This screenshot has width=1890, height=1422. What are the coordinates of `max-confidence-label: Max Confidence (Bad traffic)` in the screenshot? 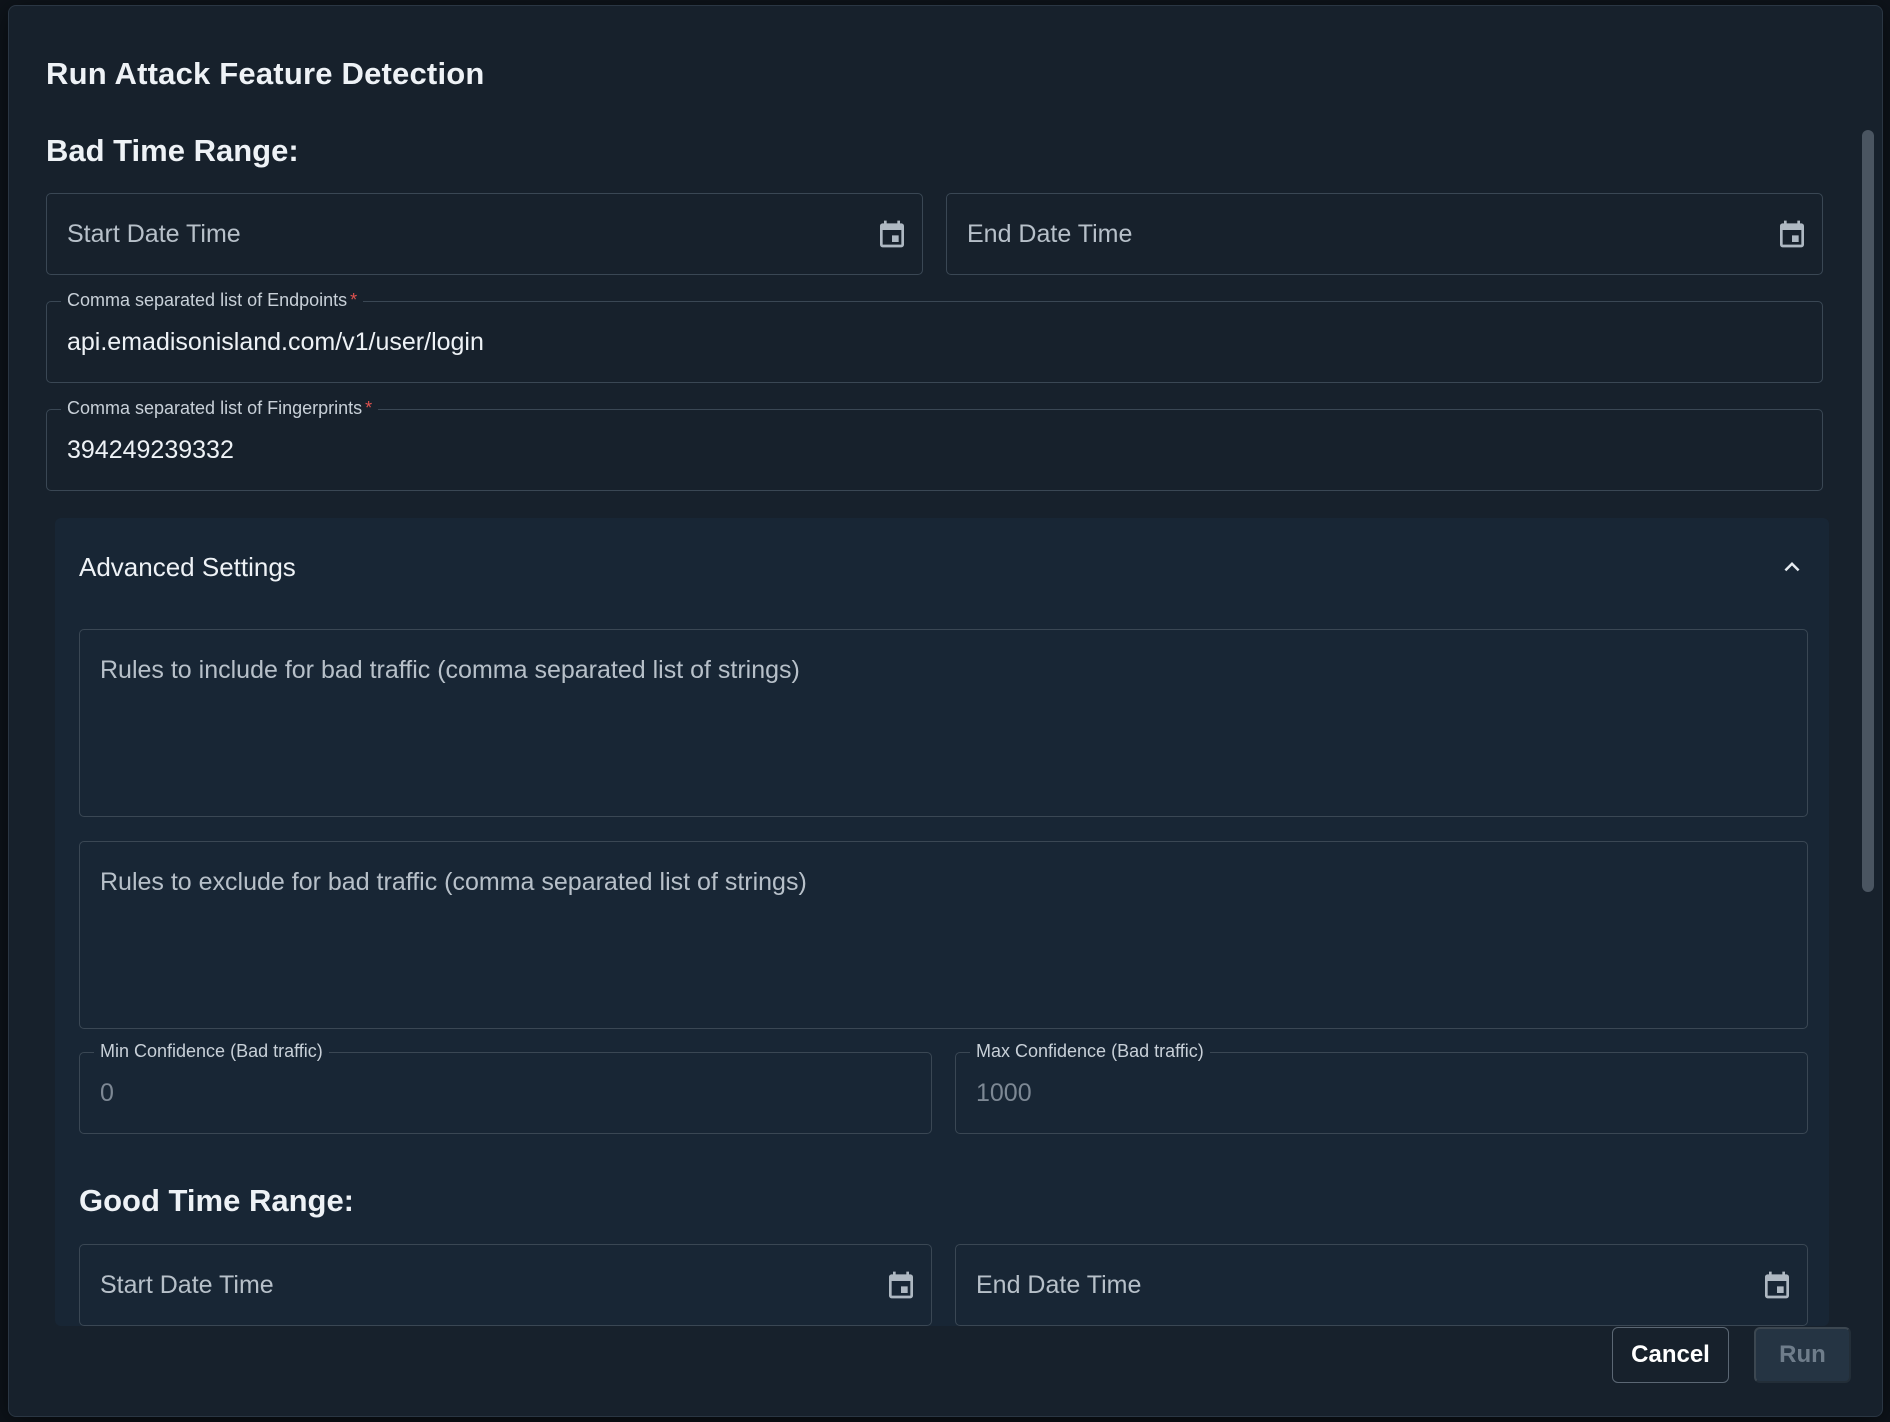 It's located at (1090, 1051).